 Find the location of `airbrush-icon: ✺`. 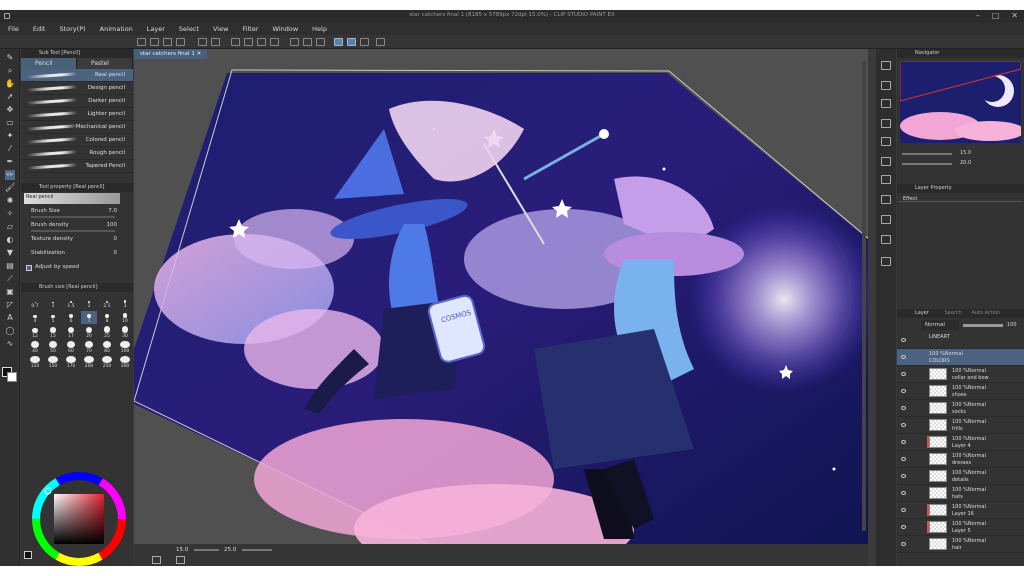

airbrush-icon: ✺ is located at coordinates (10, 201).